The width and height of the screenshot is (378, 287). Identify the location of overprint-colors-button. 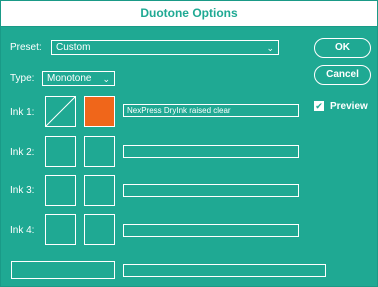
(63, 270).